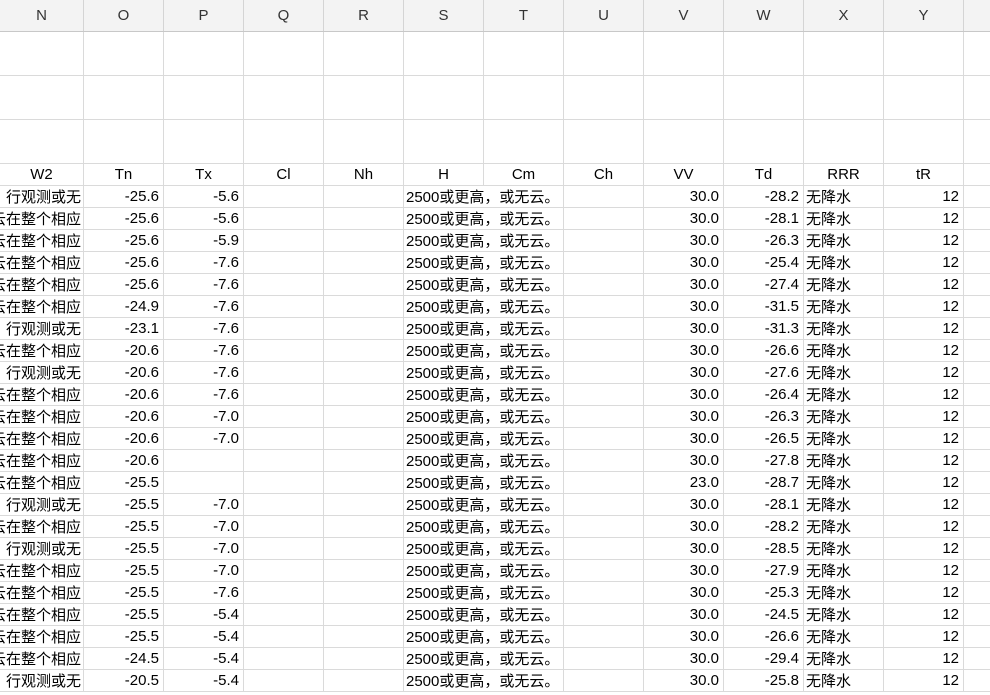 The width and height of the screenshot is (990, 695). What do you see at coordinates (204, 174) in the screenshot?
I see `cell-p: Tx` at bounding box center [204, 174].